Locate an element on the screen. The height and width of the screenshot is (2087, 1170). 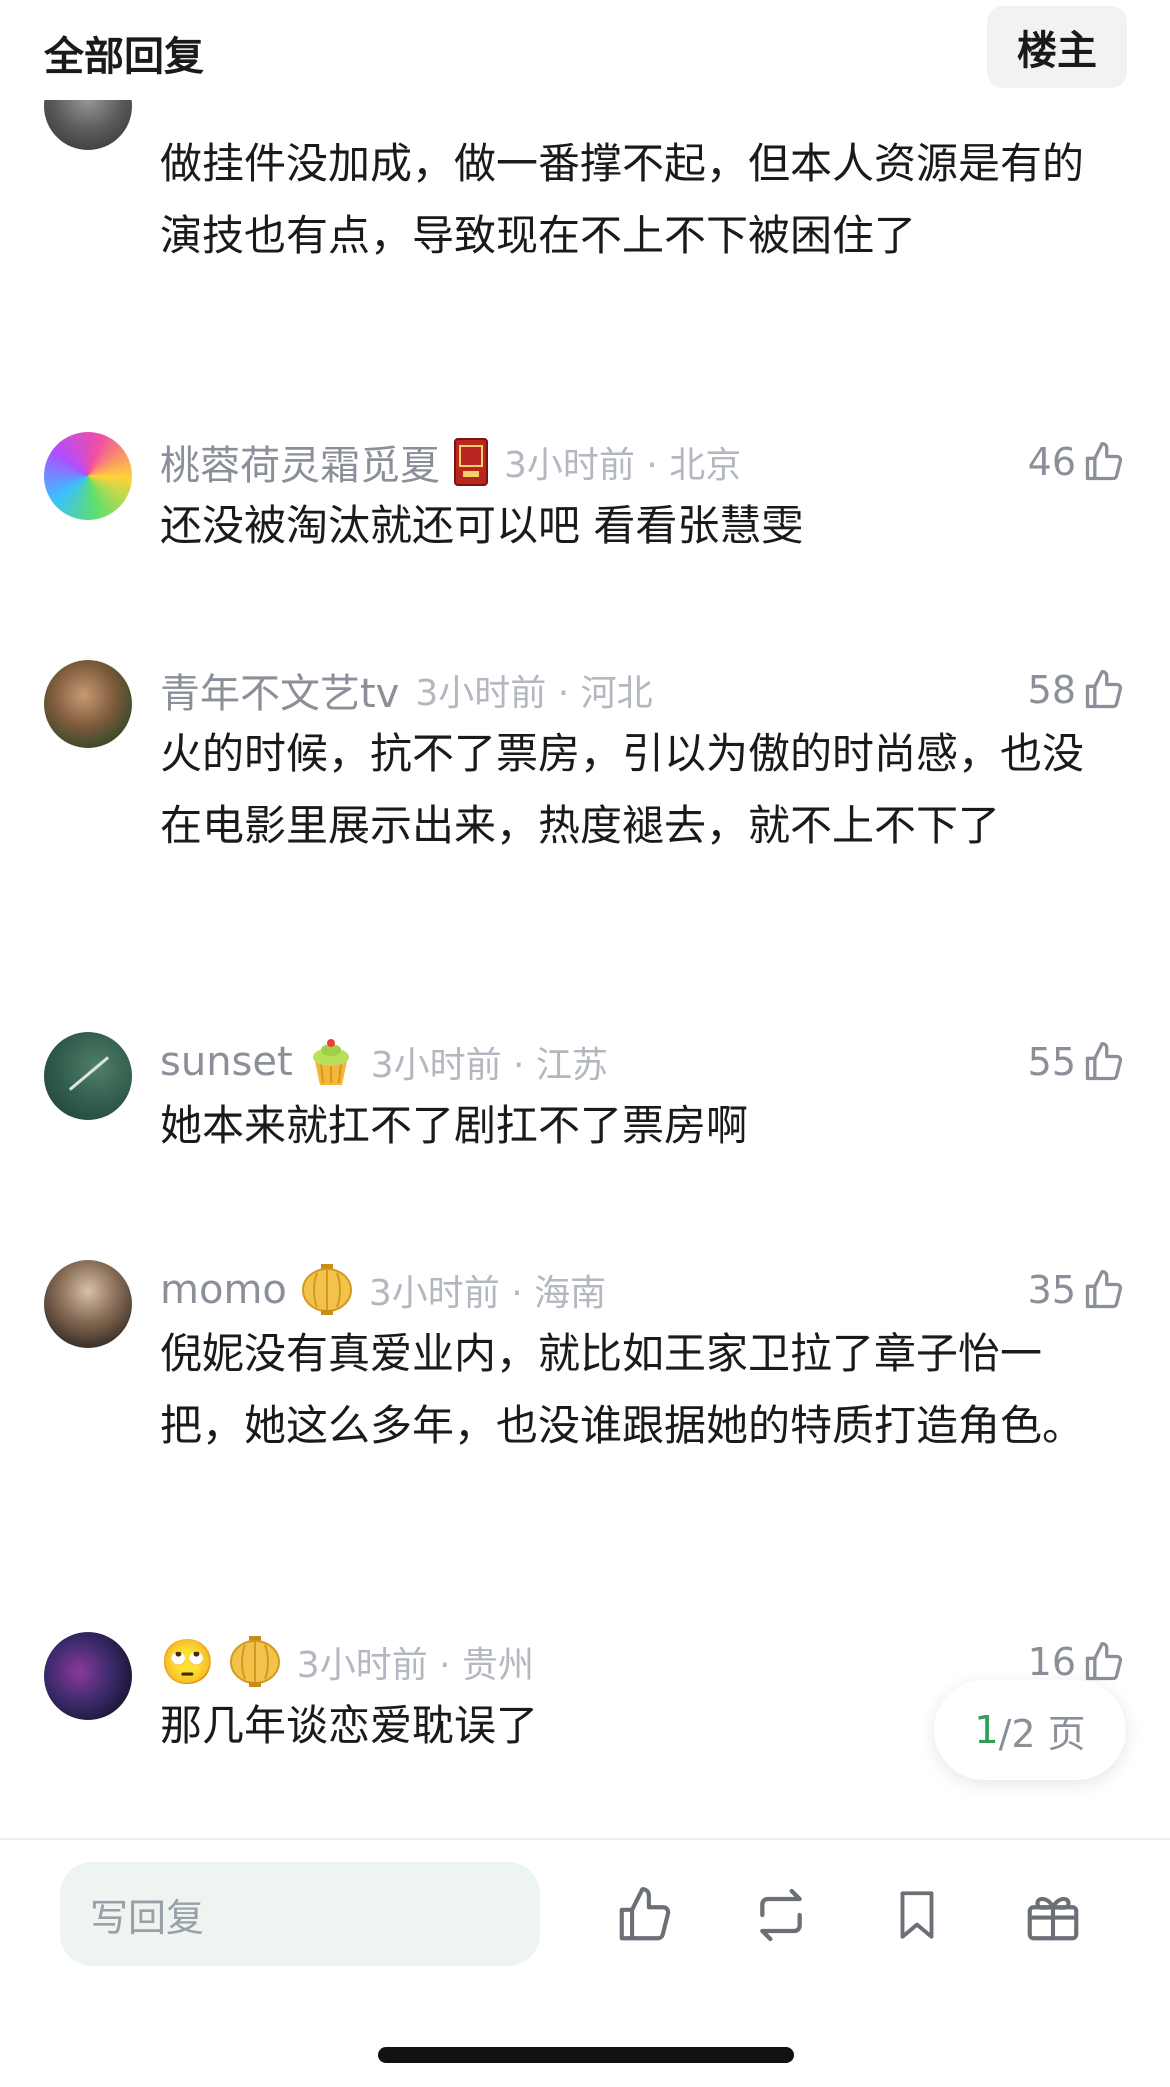
comment-text: 她本来就扛不了剧扛不了票房啊 is located at coordinates (454, 1125).